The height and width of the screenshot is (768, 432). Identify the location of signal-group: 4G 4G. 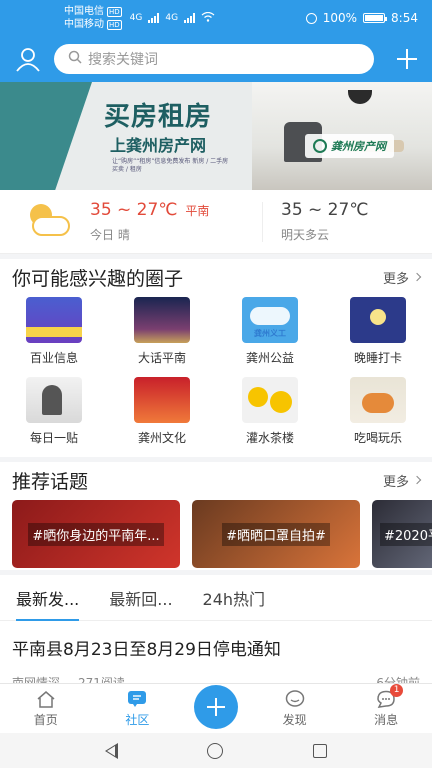
(172, 18).